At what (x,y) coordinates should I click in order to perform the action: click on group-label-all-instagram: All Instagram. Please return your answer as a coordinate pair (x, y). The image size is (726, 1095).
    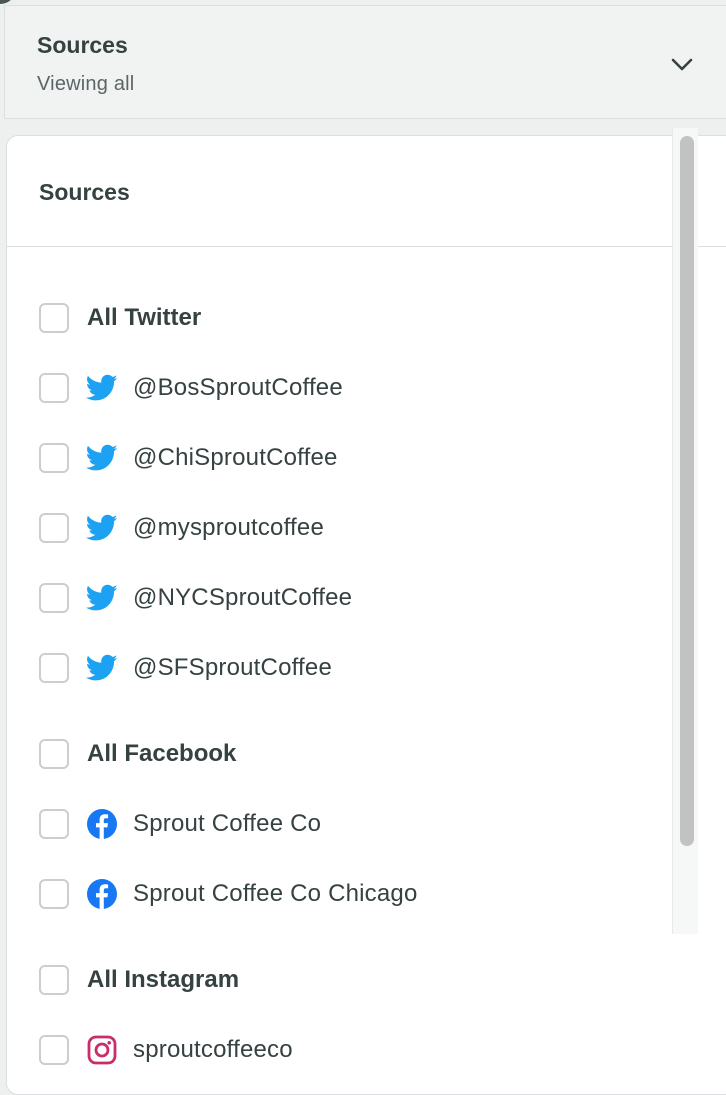
    Looking at the image, I should click on (163, 979).